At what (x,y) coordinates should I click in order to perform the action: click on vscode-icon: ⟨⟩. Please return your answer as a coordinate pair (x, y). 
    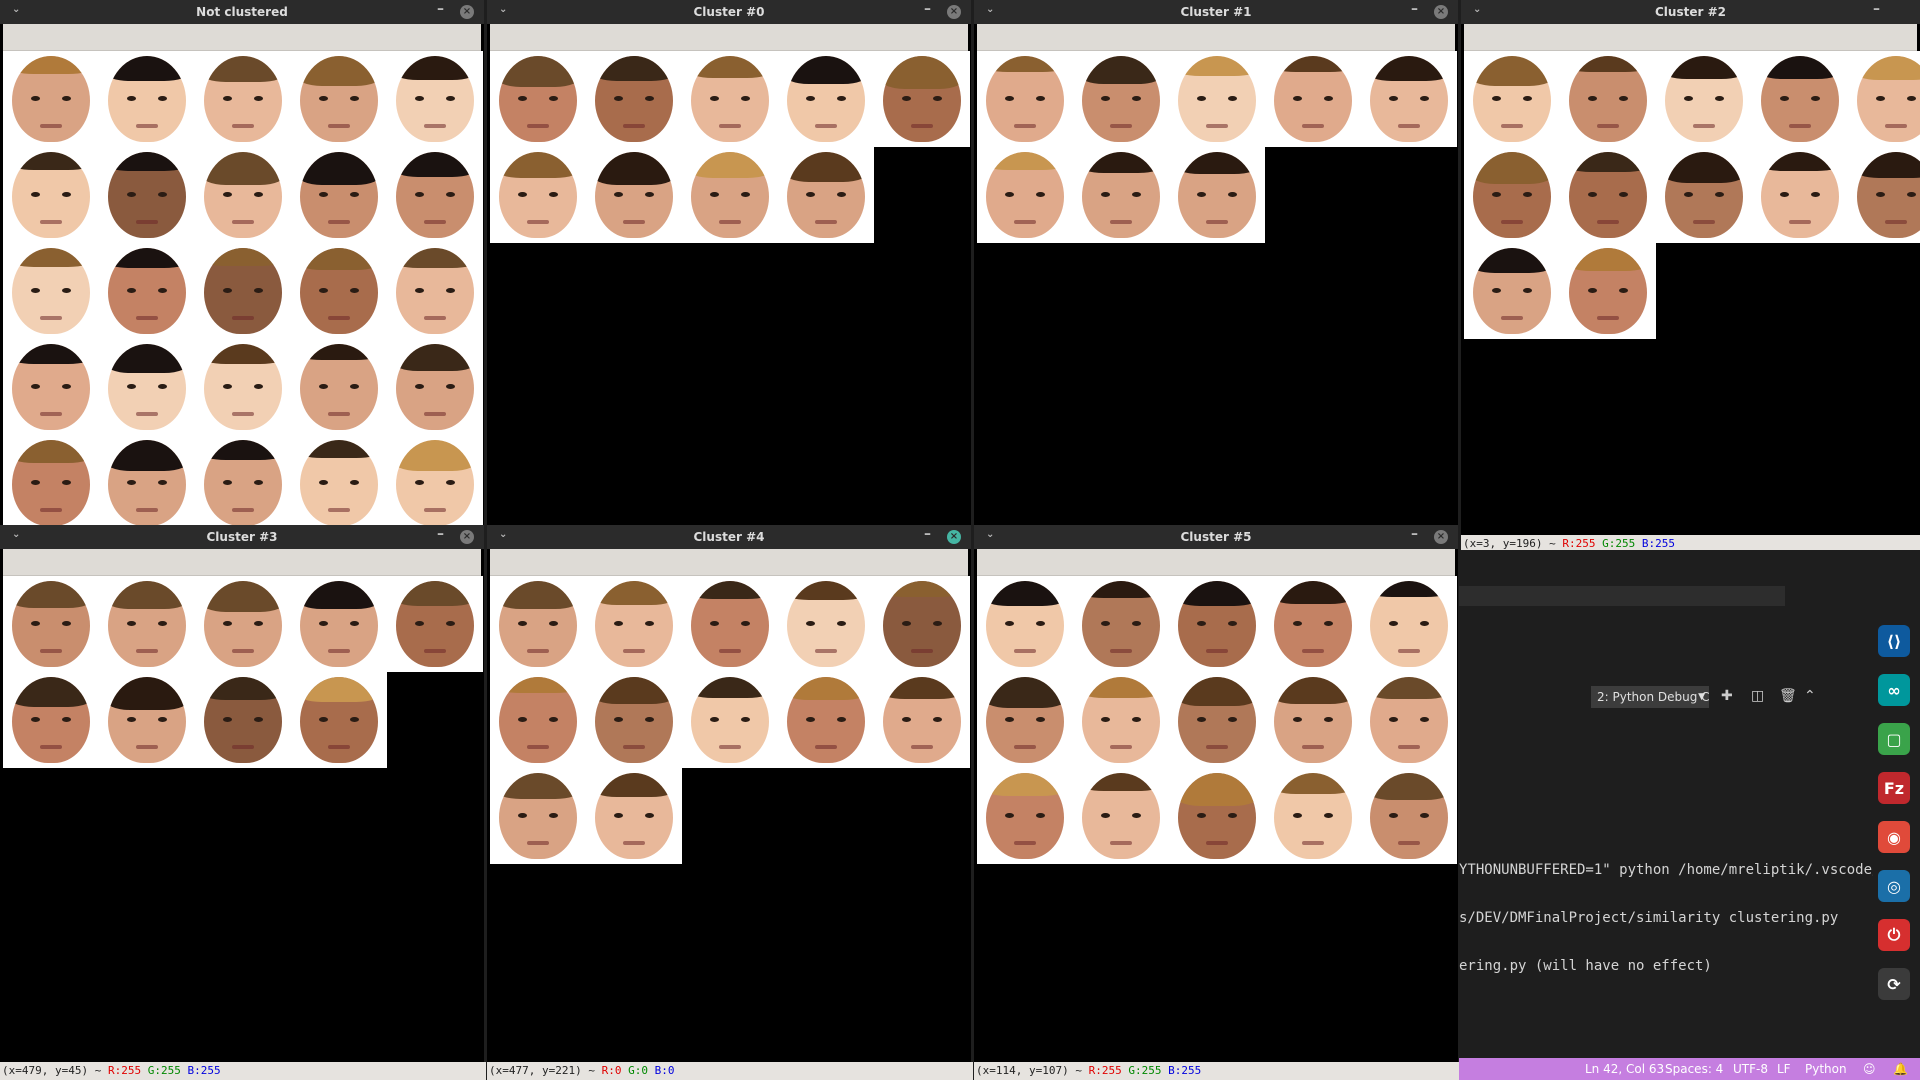
    Looking at the image, I should click on (1894, 641).